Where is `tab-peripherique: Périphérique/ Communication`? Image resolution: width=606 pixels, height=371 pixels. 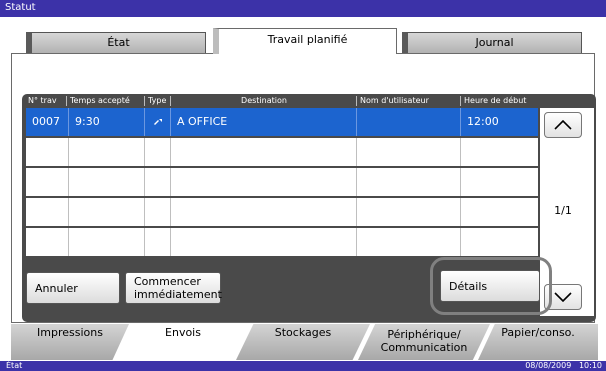 tab-peripherique: Périphérique/ Communication is located at coordinates (424, 342).